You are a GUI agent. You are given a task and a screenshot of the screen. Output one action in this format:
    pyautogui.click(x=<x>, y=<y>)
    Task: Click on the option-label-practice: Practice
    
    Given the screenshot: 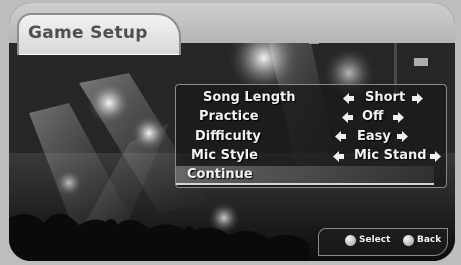 What is the action you would take?
    pyautogui.click(x=229, y=116)
    